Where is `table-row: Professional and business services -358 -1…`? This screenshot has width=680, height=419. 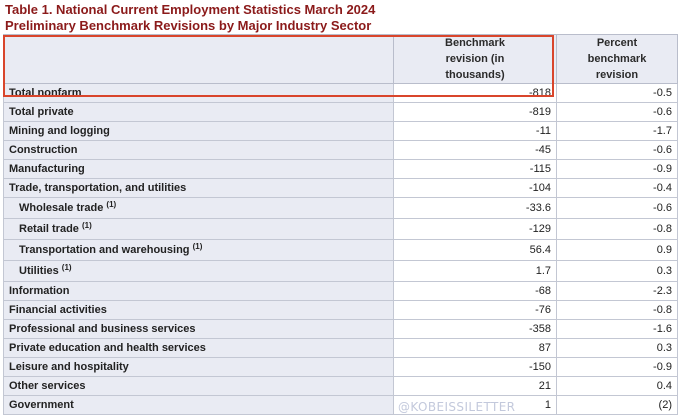 table-row: Professional and business services -358 -1… is located at coordinates (340, 329).